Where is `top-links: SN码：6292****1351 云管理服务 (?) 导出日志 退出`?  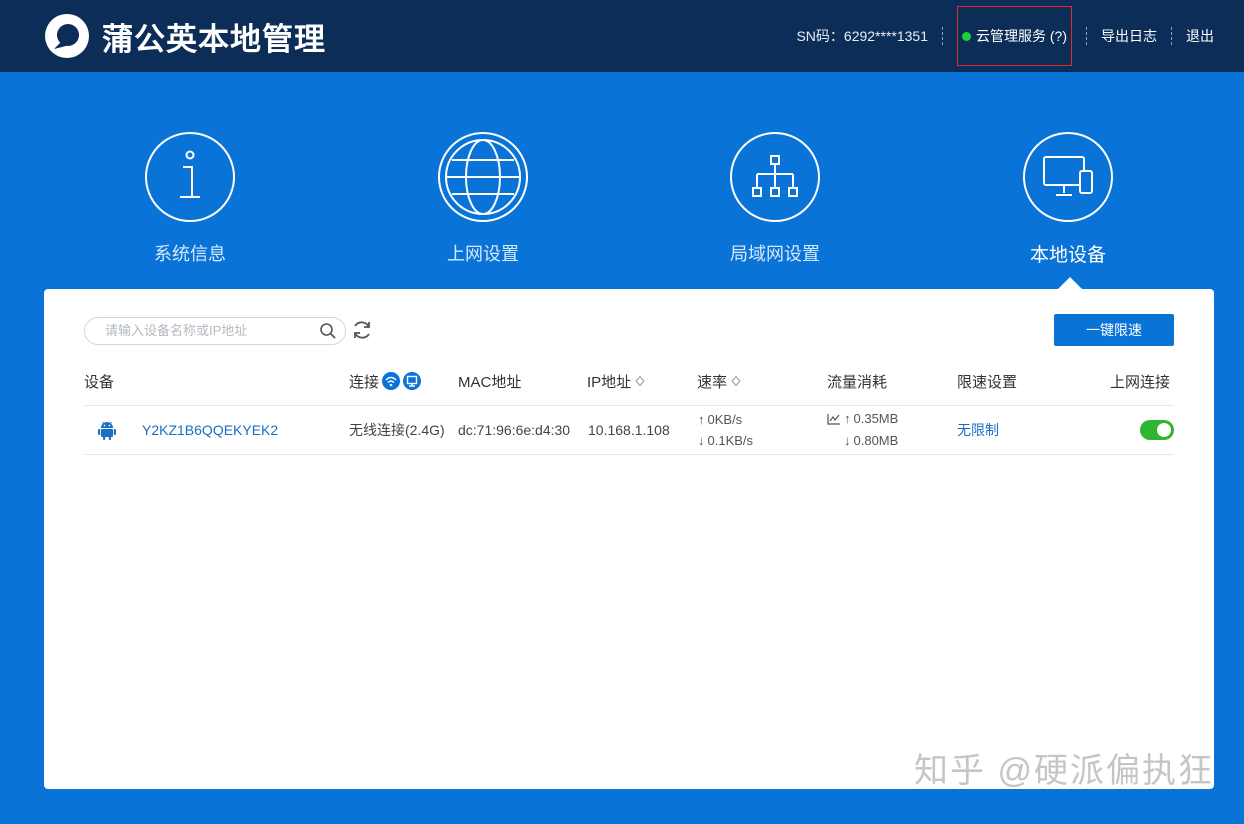 top-links: SN码：6292****1351 云管理服务 (?) 导出日志 退出 is located at coordinates (1005, 36).